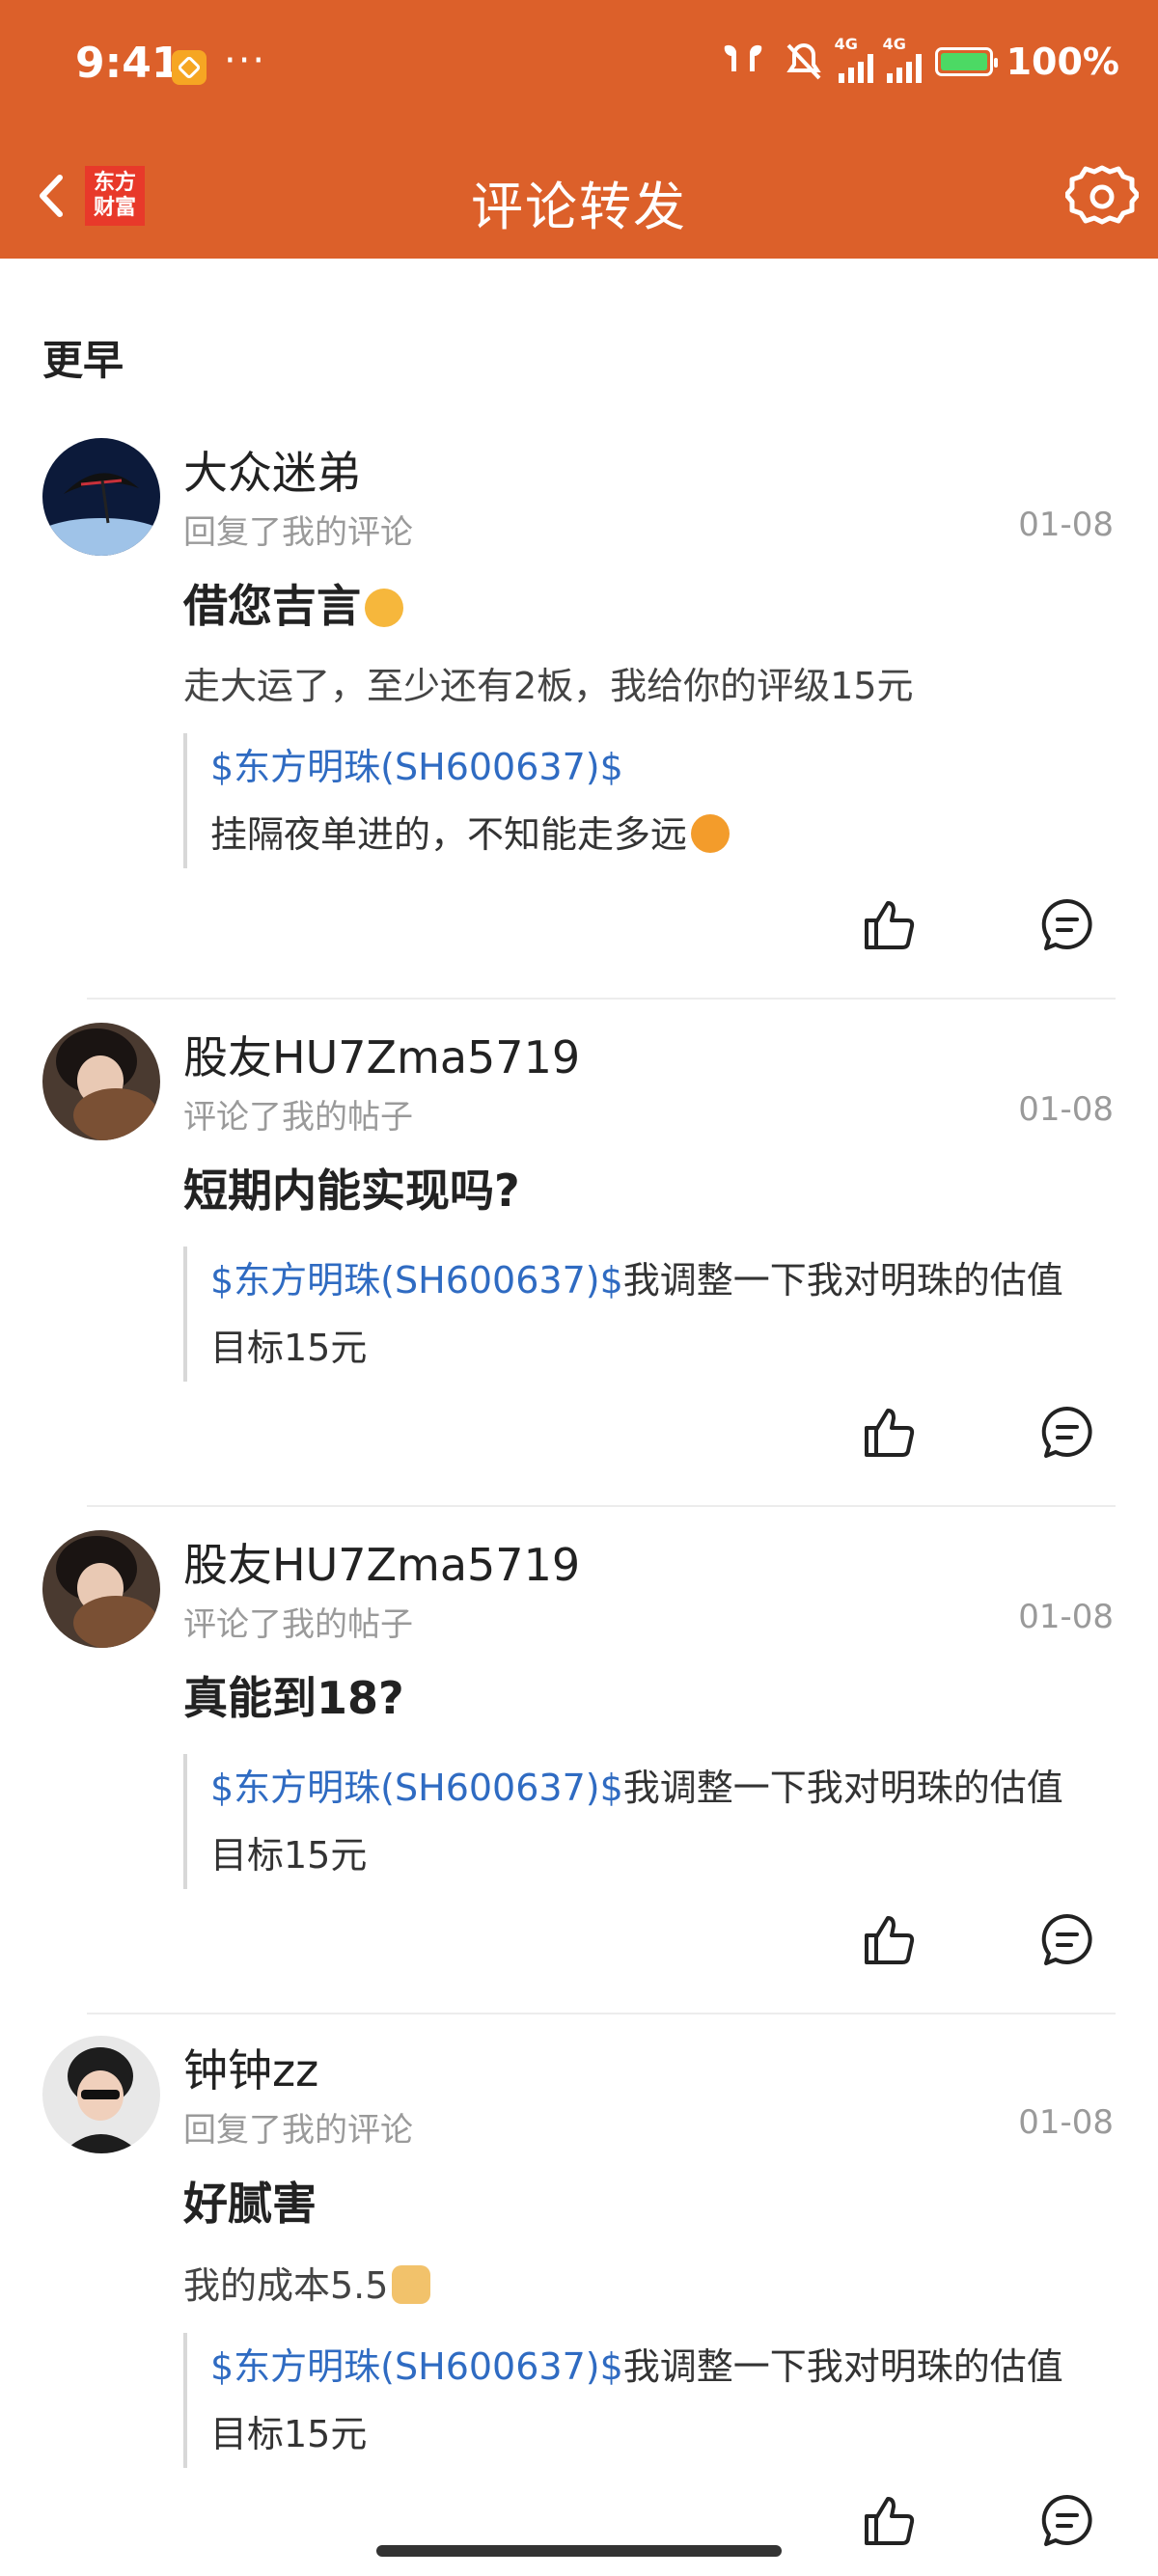 The height and width of the screenshot is (2576, 1158). I want to click on quoted-text: 挂隔夜单进的，不知能走多远, so click(449, 835).